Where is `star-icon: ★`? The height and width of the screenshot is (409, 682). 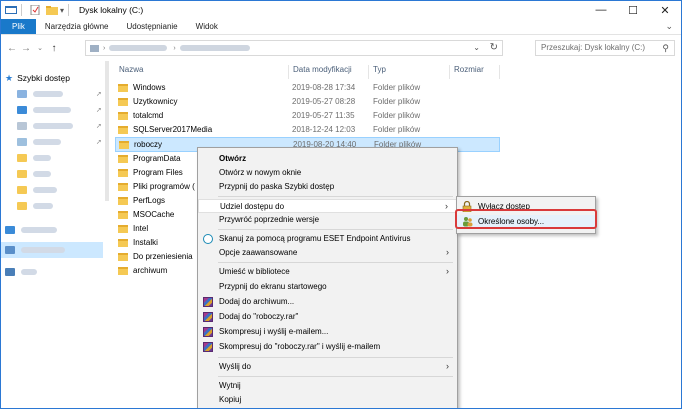
star-icon: ★ is located at coordinates (9, 77).